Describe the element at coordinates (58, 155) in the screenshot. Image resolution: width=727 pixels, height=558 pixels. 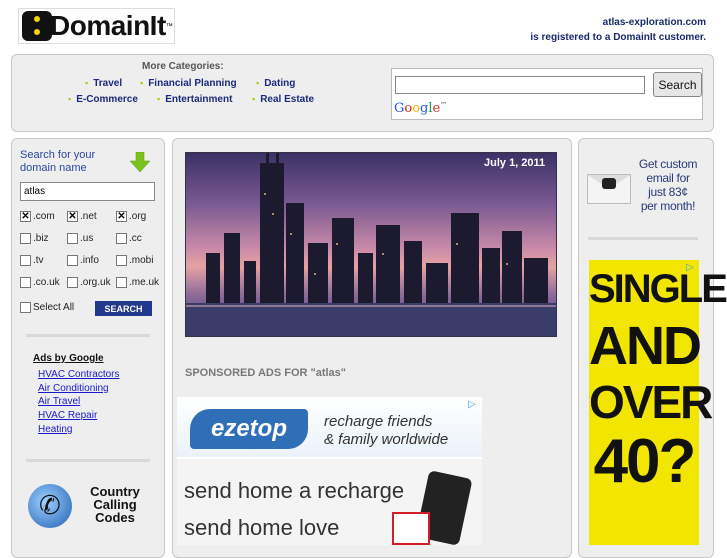
I see `domain-search-title-line1: Search for your` at that location.